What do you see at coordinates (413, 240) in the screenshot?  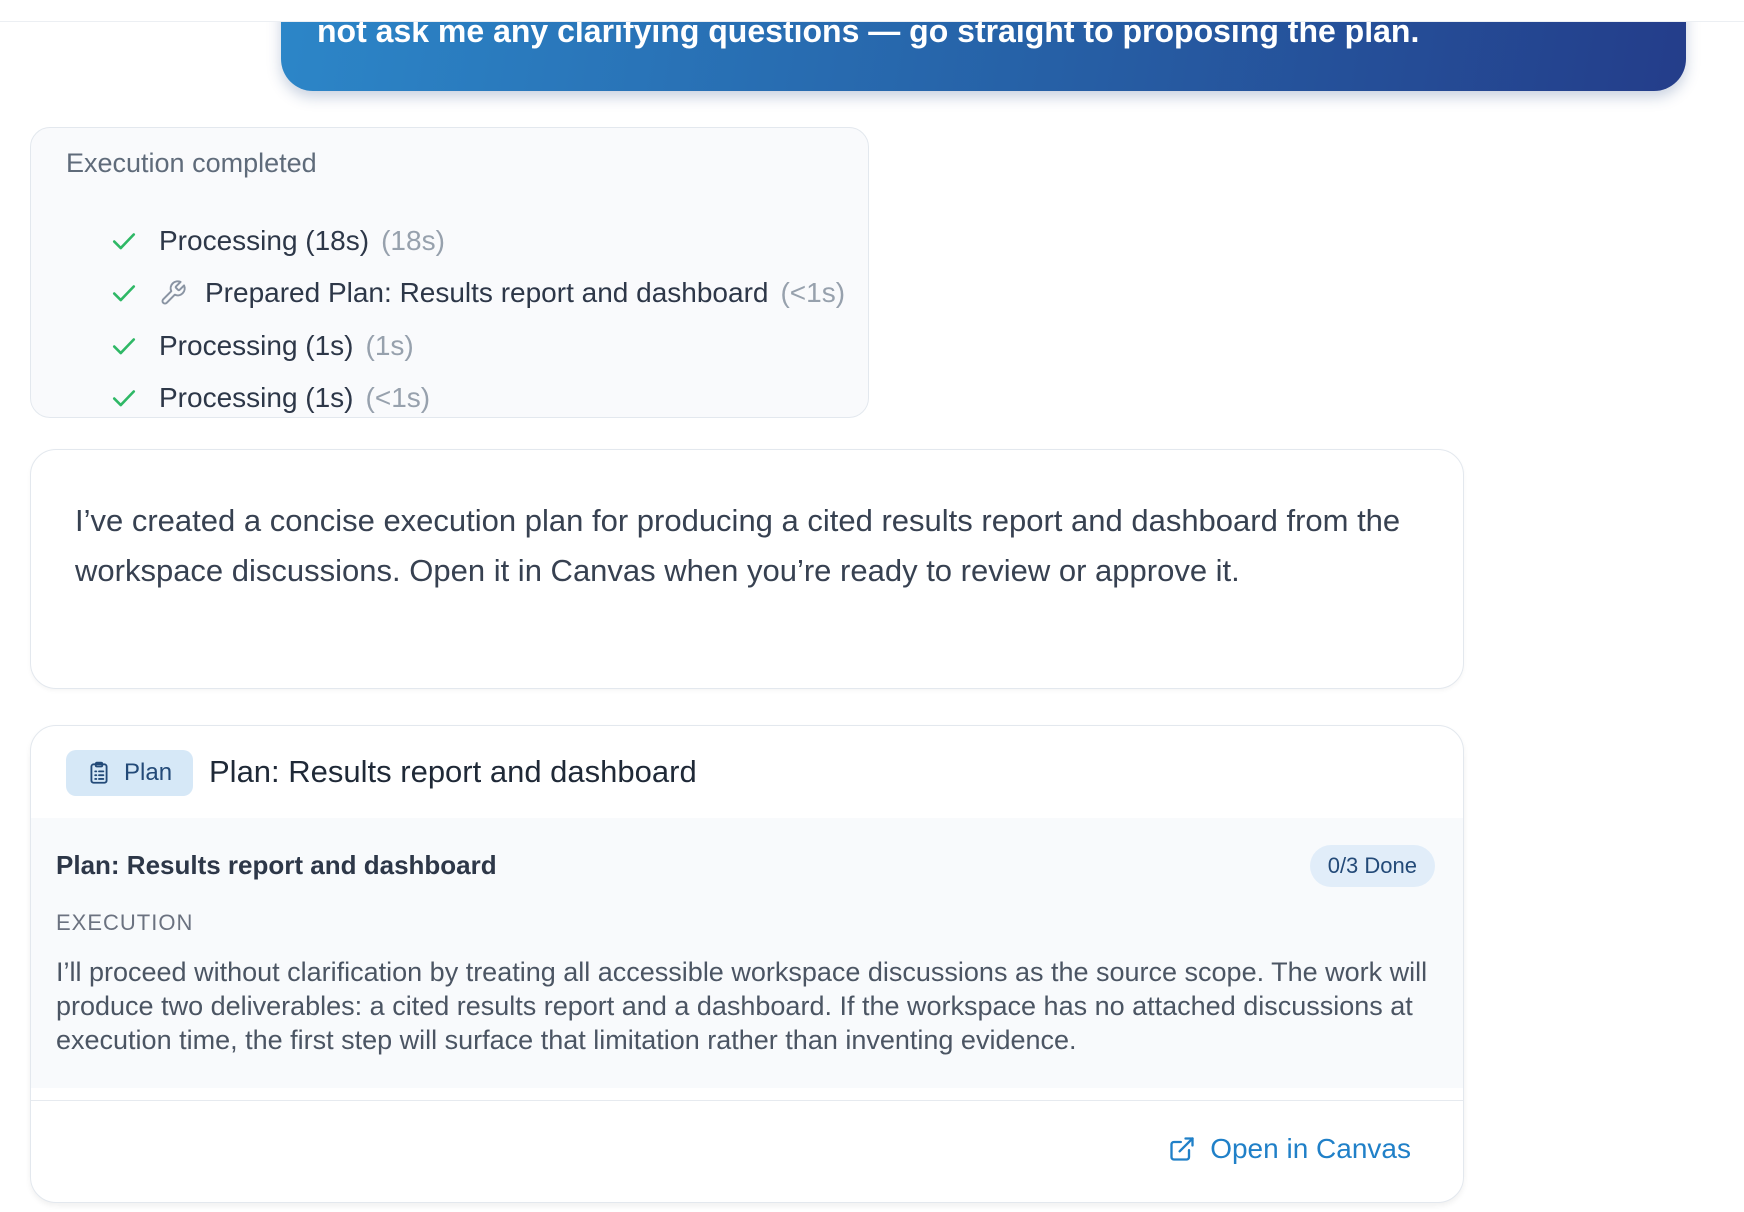 I see `step-duration: (18s)` at bounding box center [413, 240].